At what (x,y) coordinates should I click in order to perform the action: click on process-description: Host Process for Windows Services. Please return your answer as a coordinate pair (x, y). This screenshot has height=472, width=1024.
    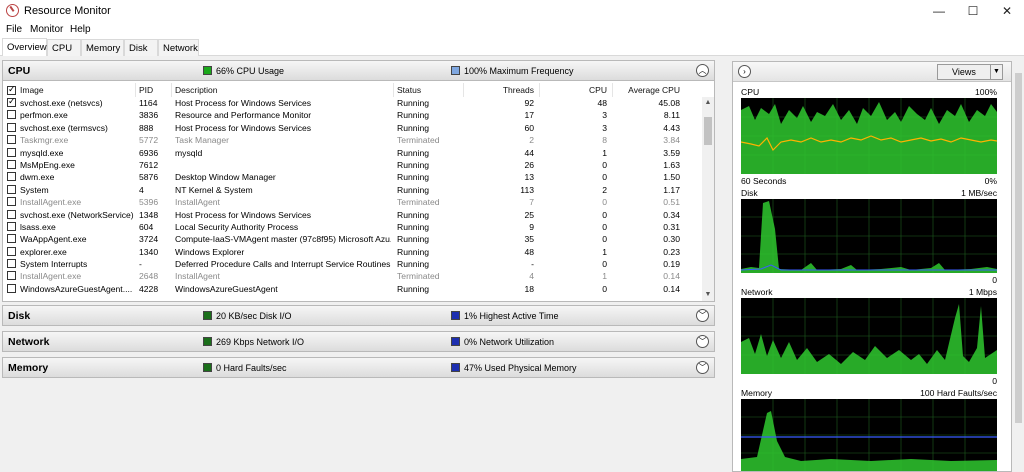
    Looking at the image, I should click on (243, 127).